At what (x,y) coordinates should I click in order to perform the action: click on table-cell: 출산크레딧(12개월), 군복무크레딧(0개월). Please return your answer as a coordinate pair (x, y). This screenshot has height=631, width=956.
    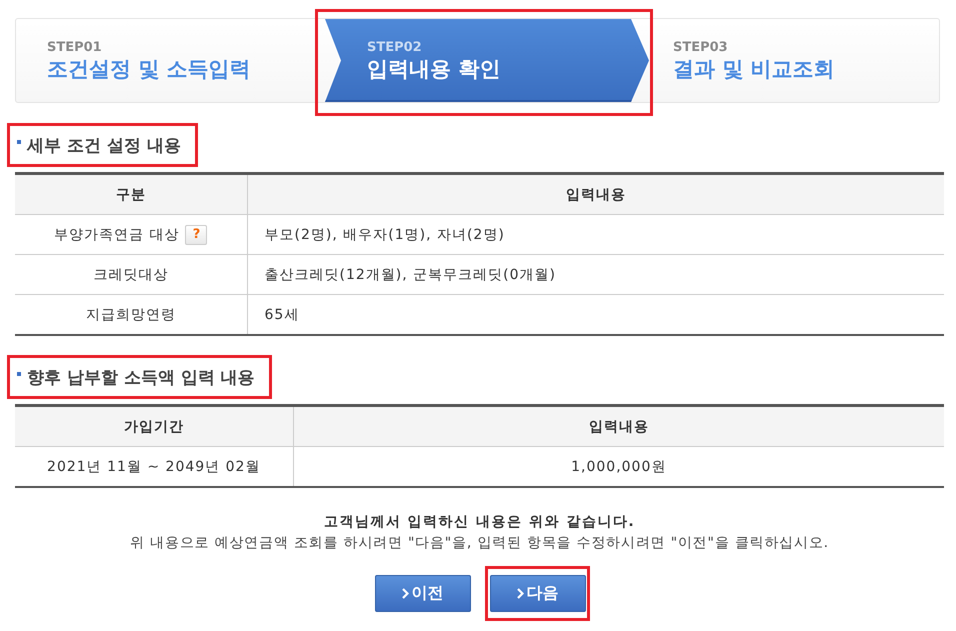
    Looking at the image, I should click on (595, 274).